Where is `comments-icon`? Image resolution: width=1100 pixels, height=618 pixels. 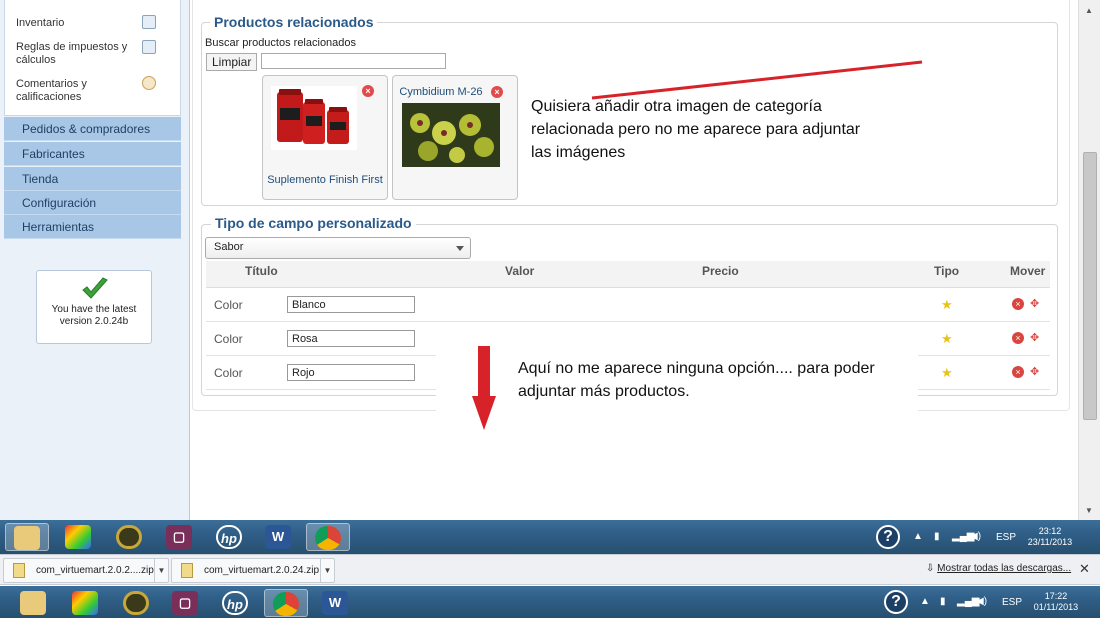
comments-icon is located at coordinates (149, 83).